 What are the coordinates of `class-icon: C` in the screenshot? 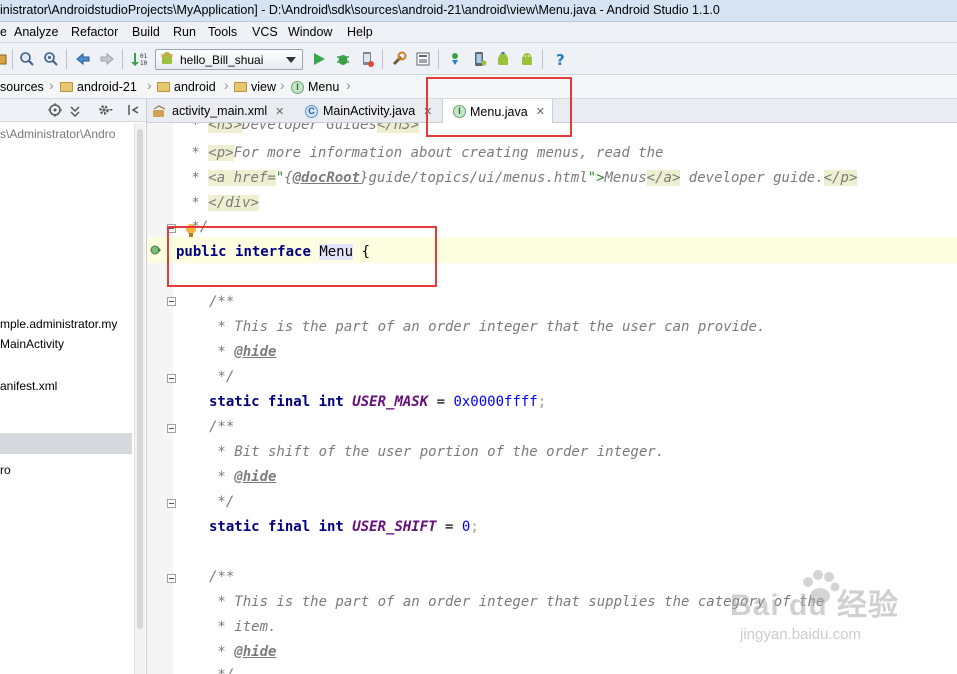 It's located at (311, 111).